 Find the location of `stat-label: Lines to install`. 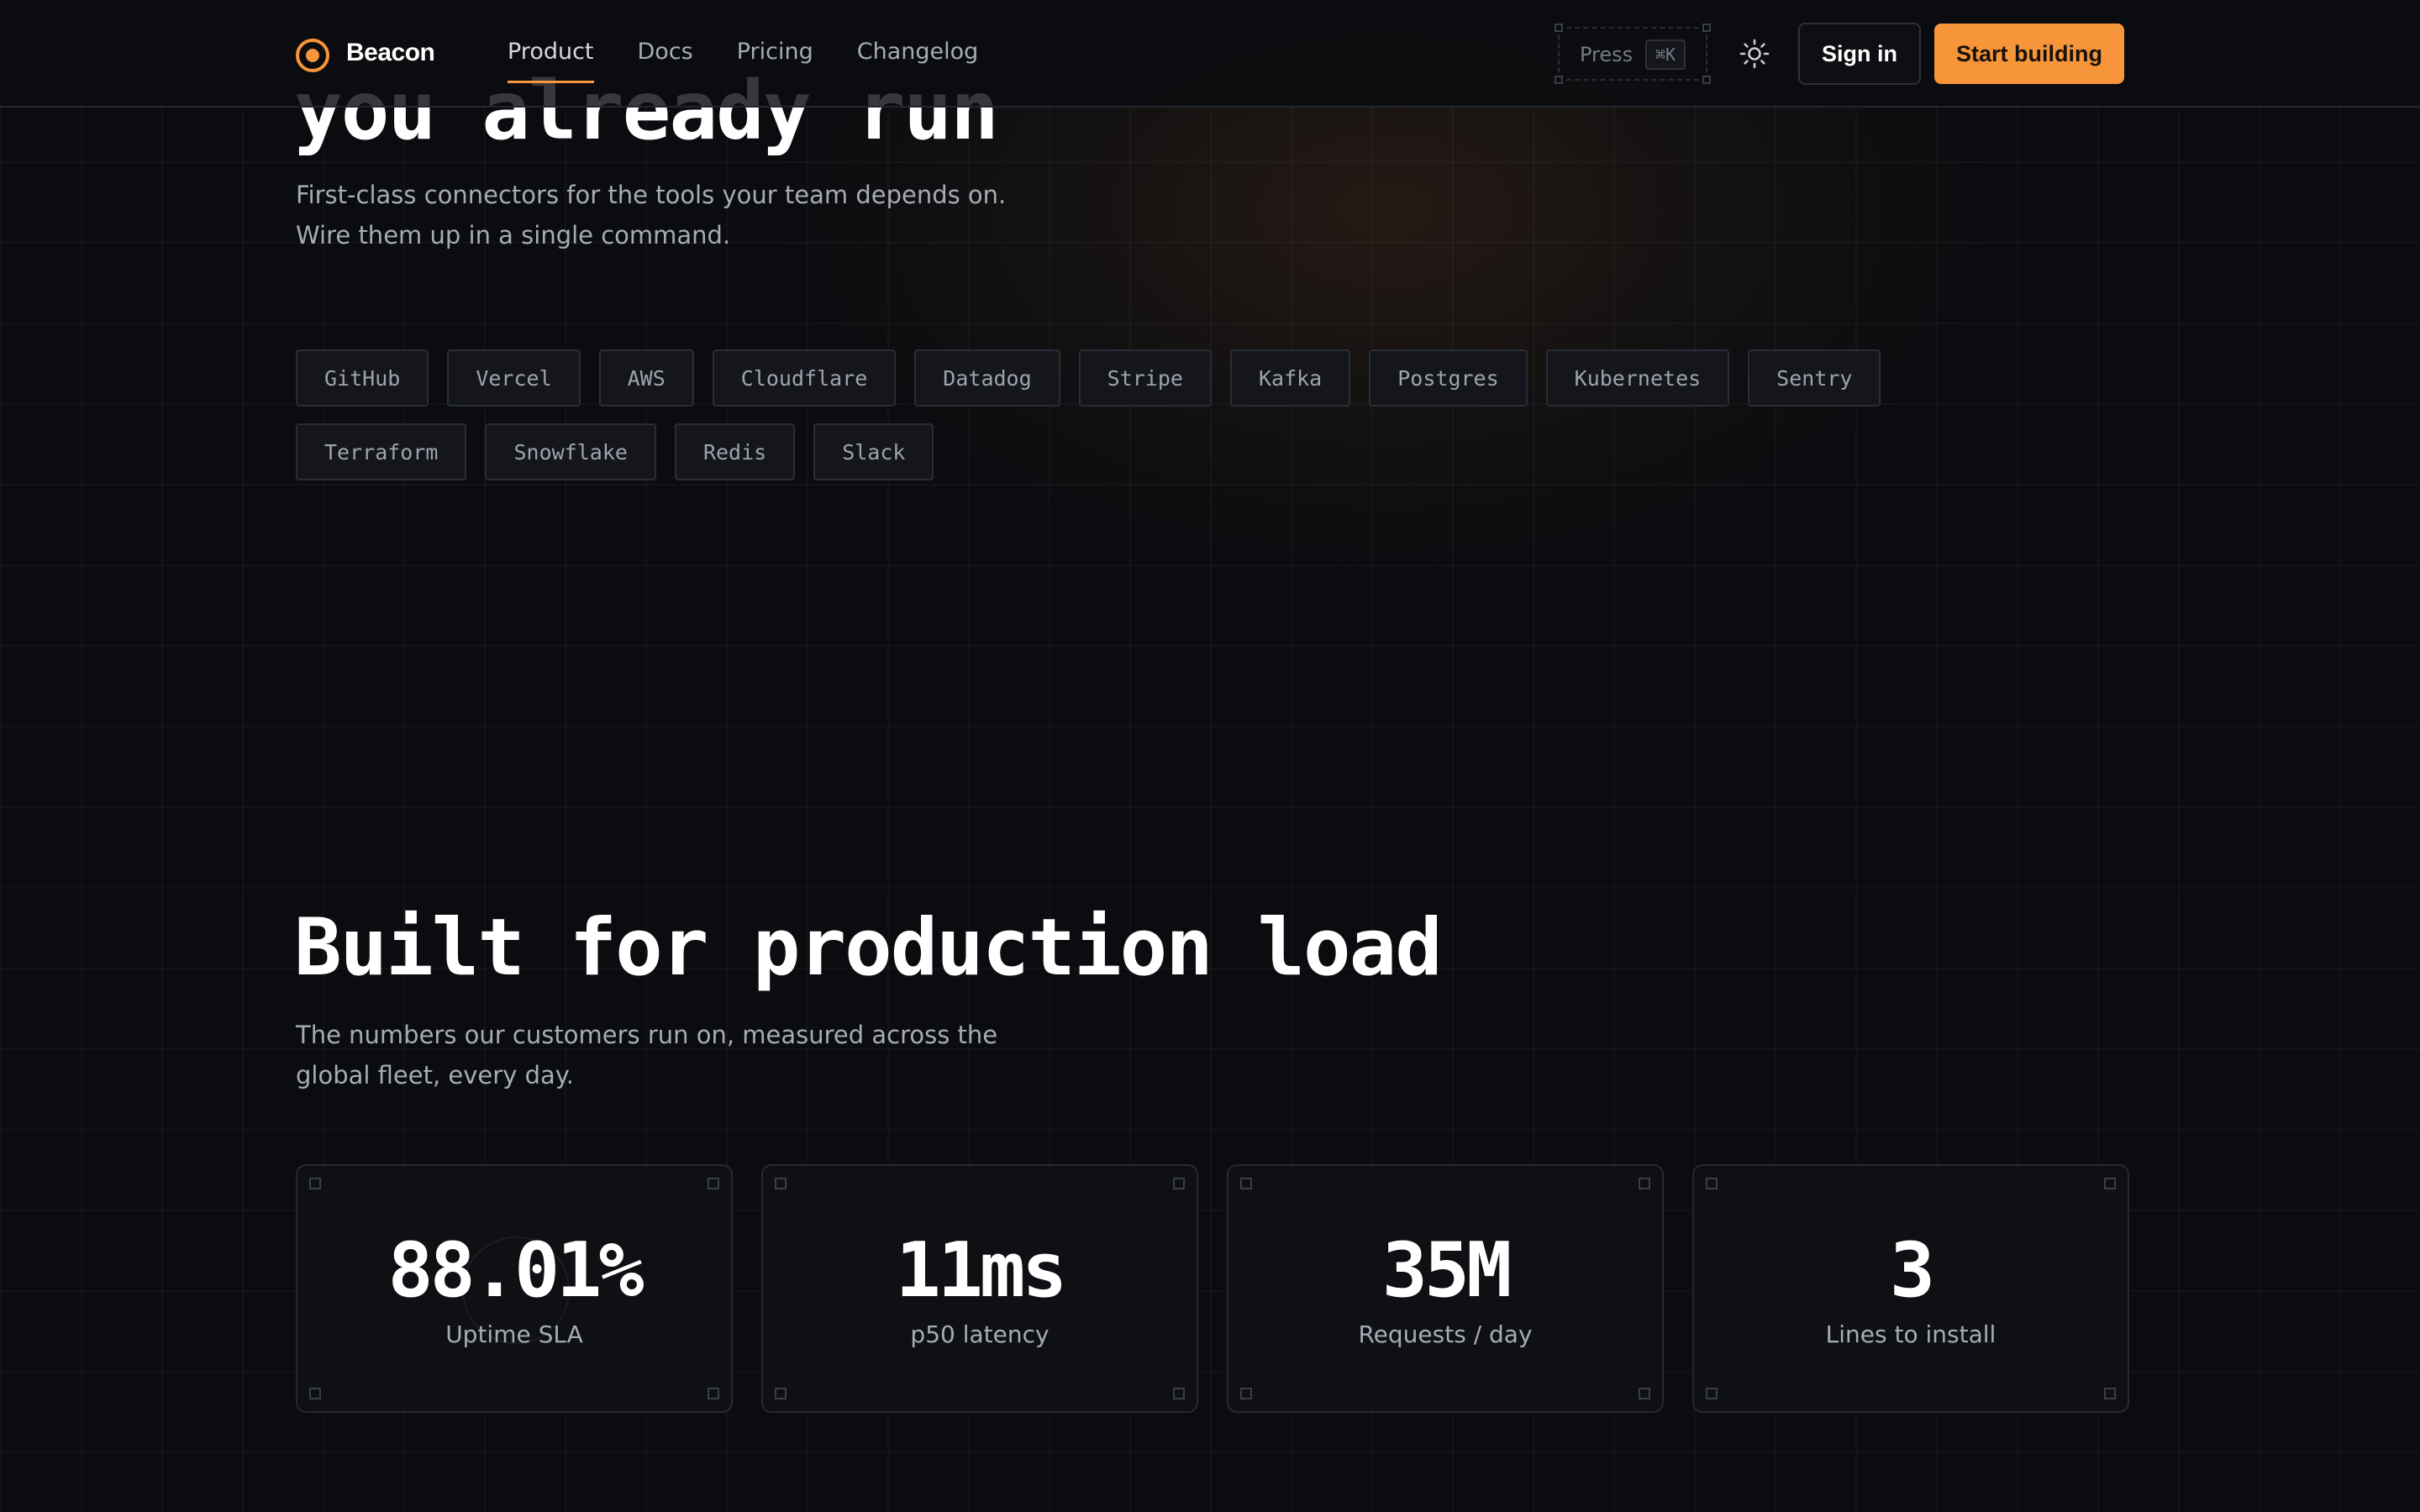

stat-label: Lines to install is located at coordinates (1911, 1334).